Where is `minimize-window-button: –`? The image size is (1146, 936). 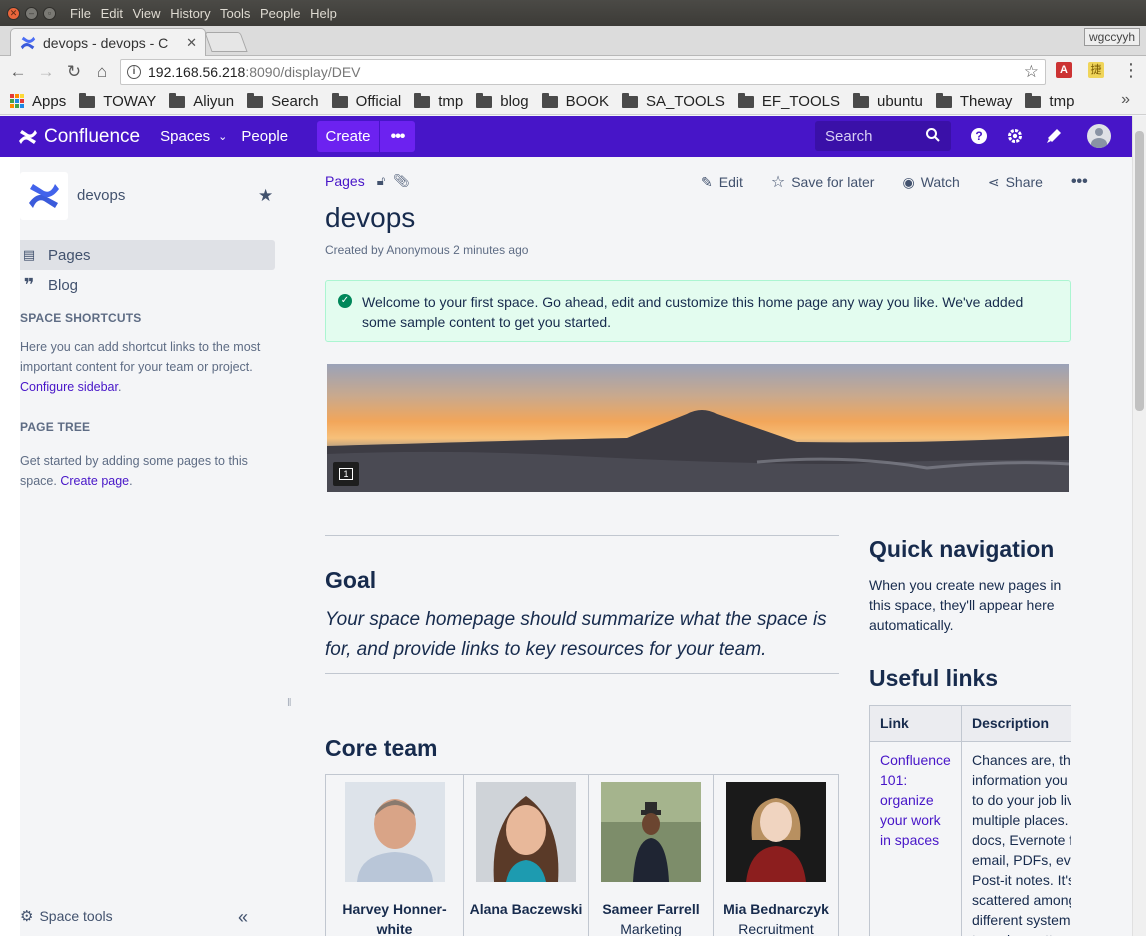 minimize-window-button: – is located at coordinates (31, 13).